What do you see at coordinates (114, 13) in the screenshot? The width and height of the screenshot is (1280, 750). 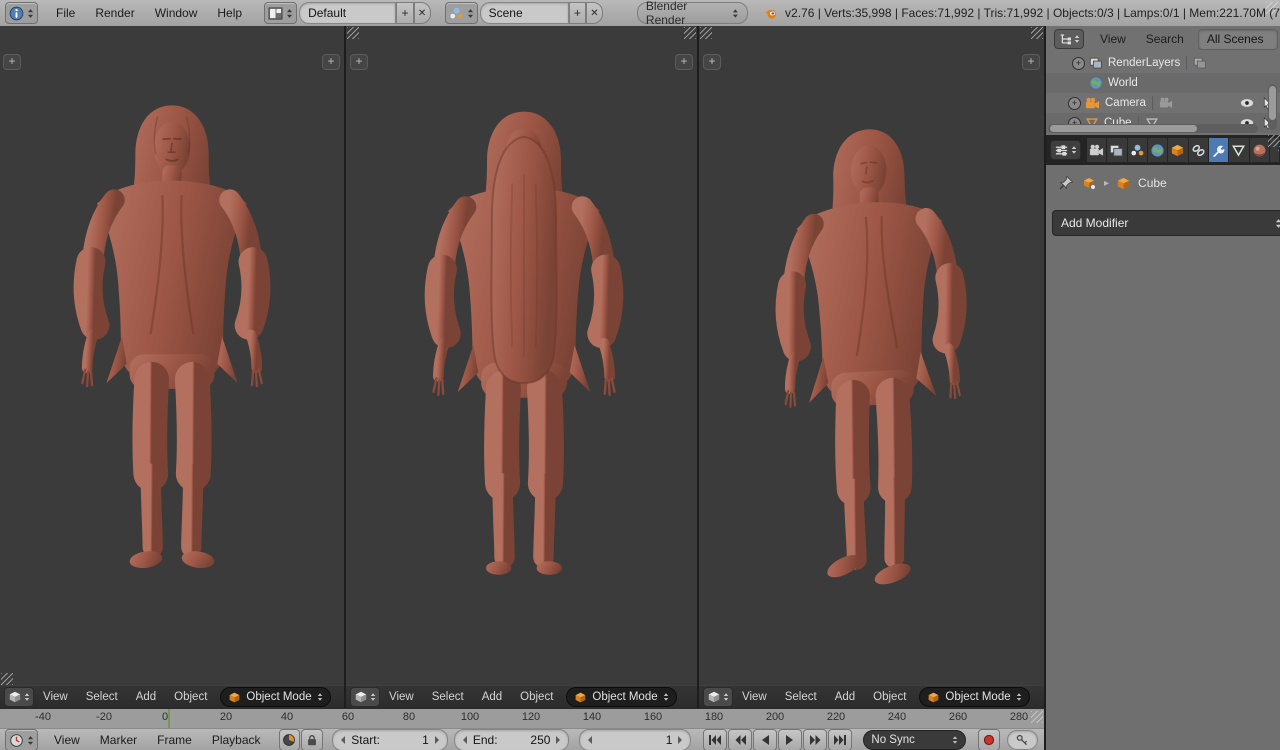 I see `menu-render: Render` at bounding box center [114, 13].